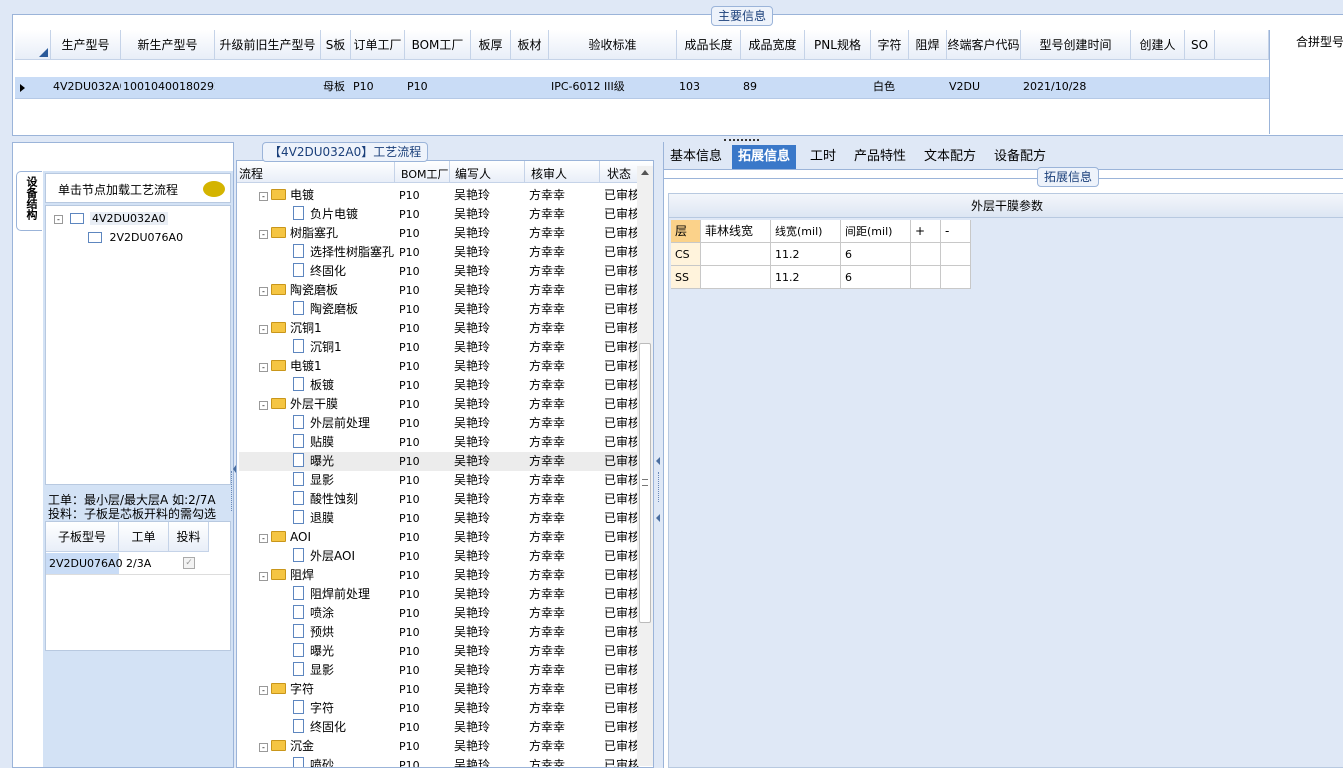 Image resolution: width=1343 pixels, height=768 pixels. What do you see at coordinates (709, 45) in the screenshot?
I see `col-product-length: 成品长度` at bounding box center [709, 45].